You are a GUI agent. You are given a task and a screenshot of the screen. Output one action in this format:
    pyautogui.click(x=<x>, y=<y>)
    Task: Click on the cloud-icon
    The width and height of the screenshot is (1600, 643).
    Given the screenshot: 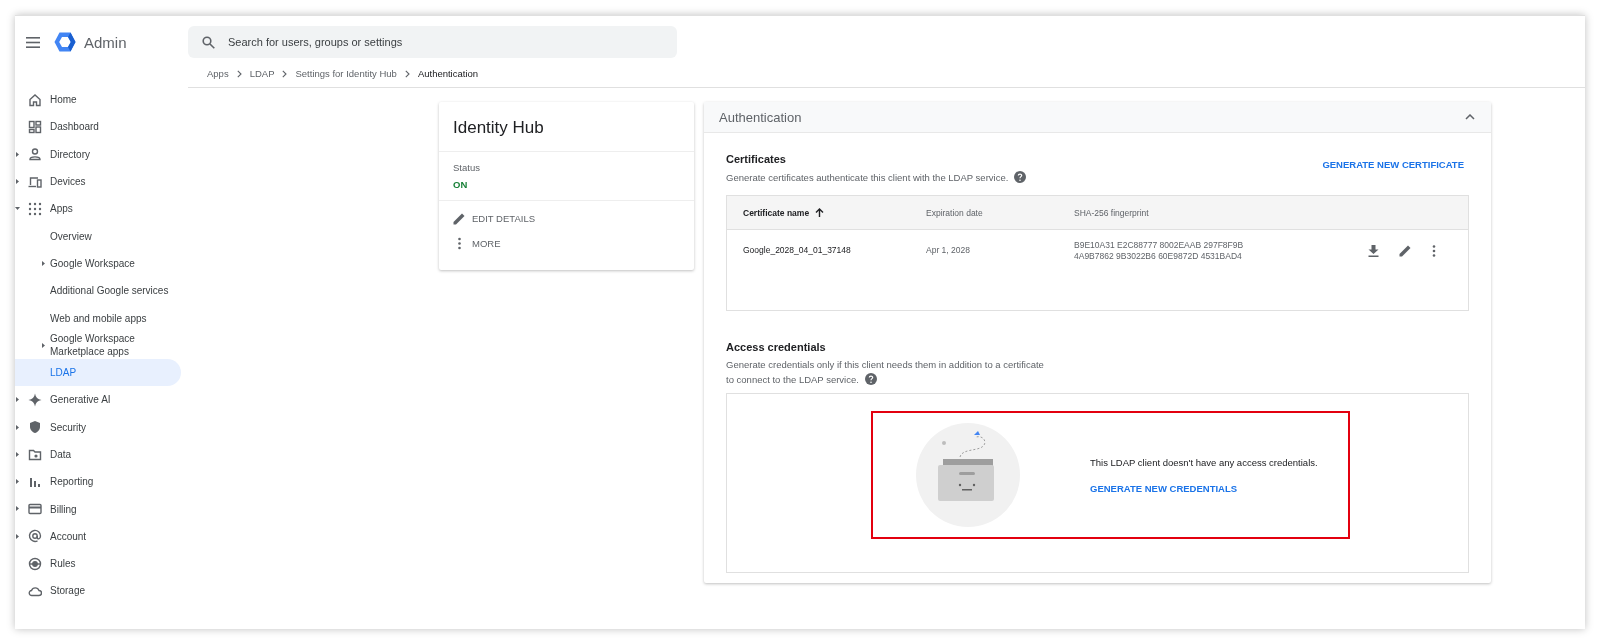 What is the action you would take?
    pyautogui.click(x=35, y=591)
    